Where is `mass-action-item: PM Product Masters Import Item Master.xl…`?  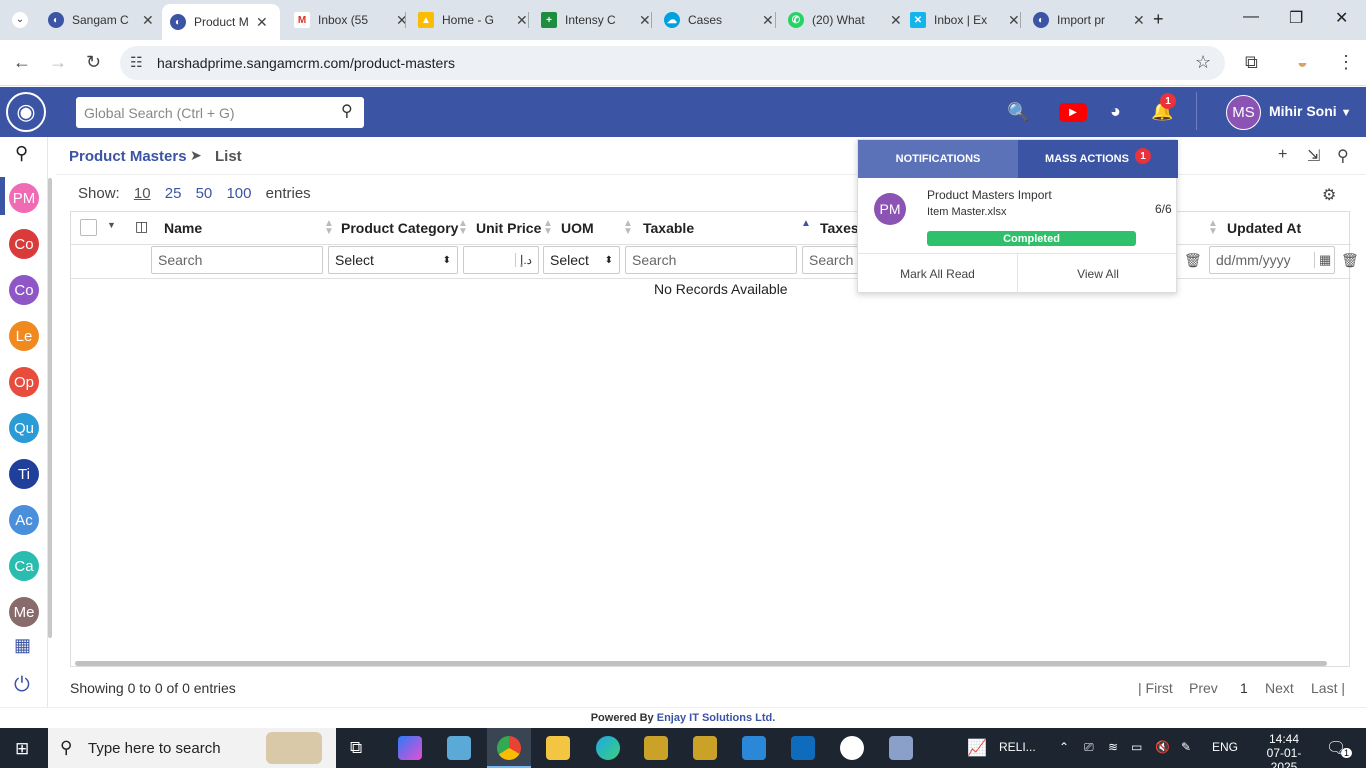
mass-action-item: PM Product Masters Import Item Master.xl… is located at coordinates (1018, 216).